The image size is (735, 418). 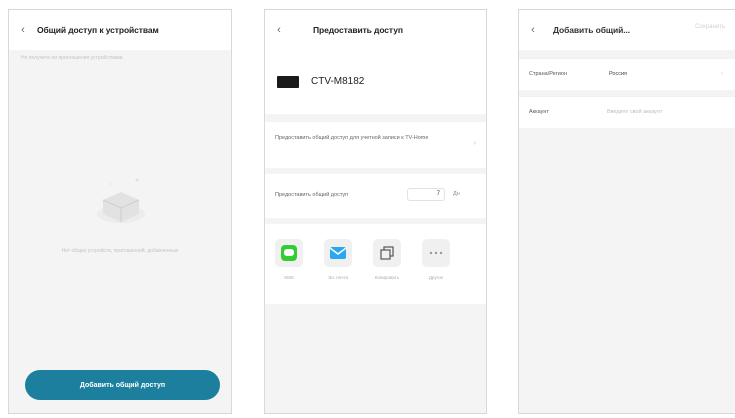 I want to click on duration-label: Предоставить общий доступ, so click(x=312, y=195).